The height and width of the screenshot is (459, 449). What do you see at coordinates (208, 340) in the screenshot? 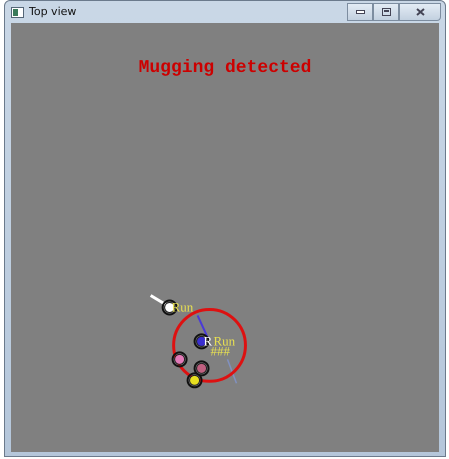
I see `agent-label: R` at bounding box center [208, 340].